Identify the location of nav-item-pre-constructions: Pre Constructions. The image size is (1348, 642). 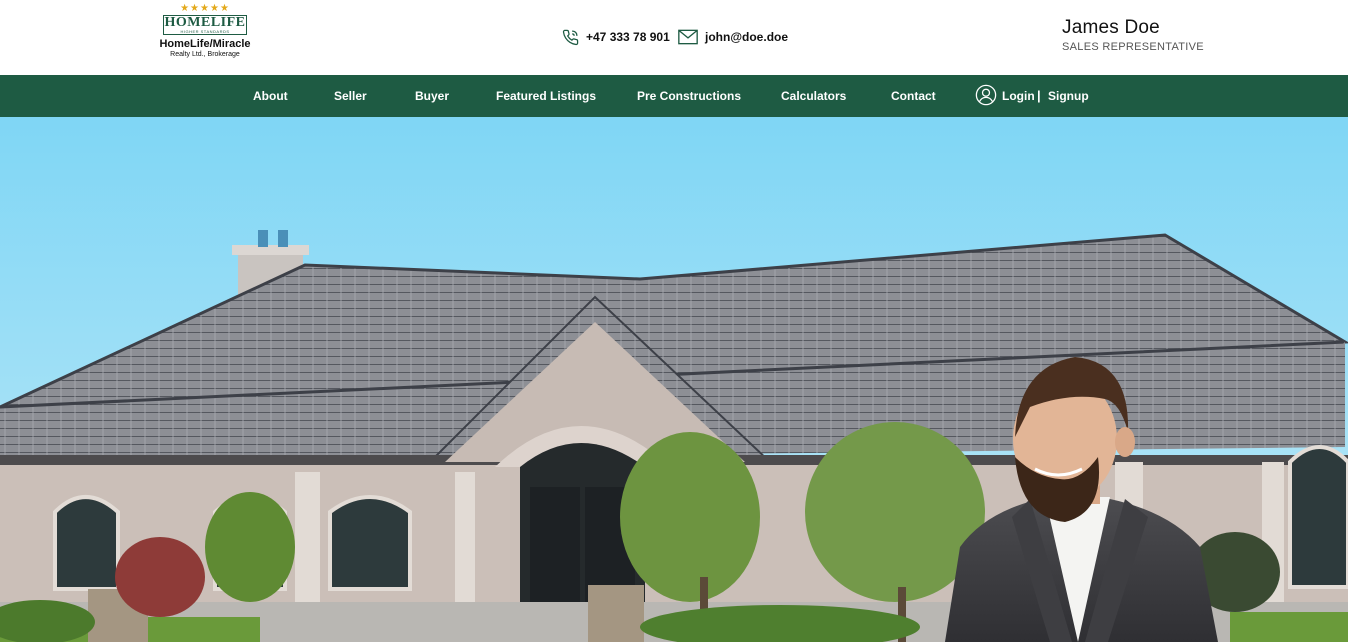
(689, 96).